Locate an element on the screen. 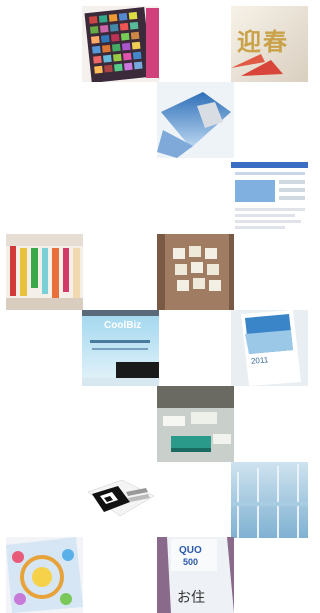  quo-card-value: 500 is located at coordinates (191, 562).